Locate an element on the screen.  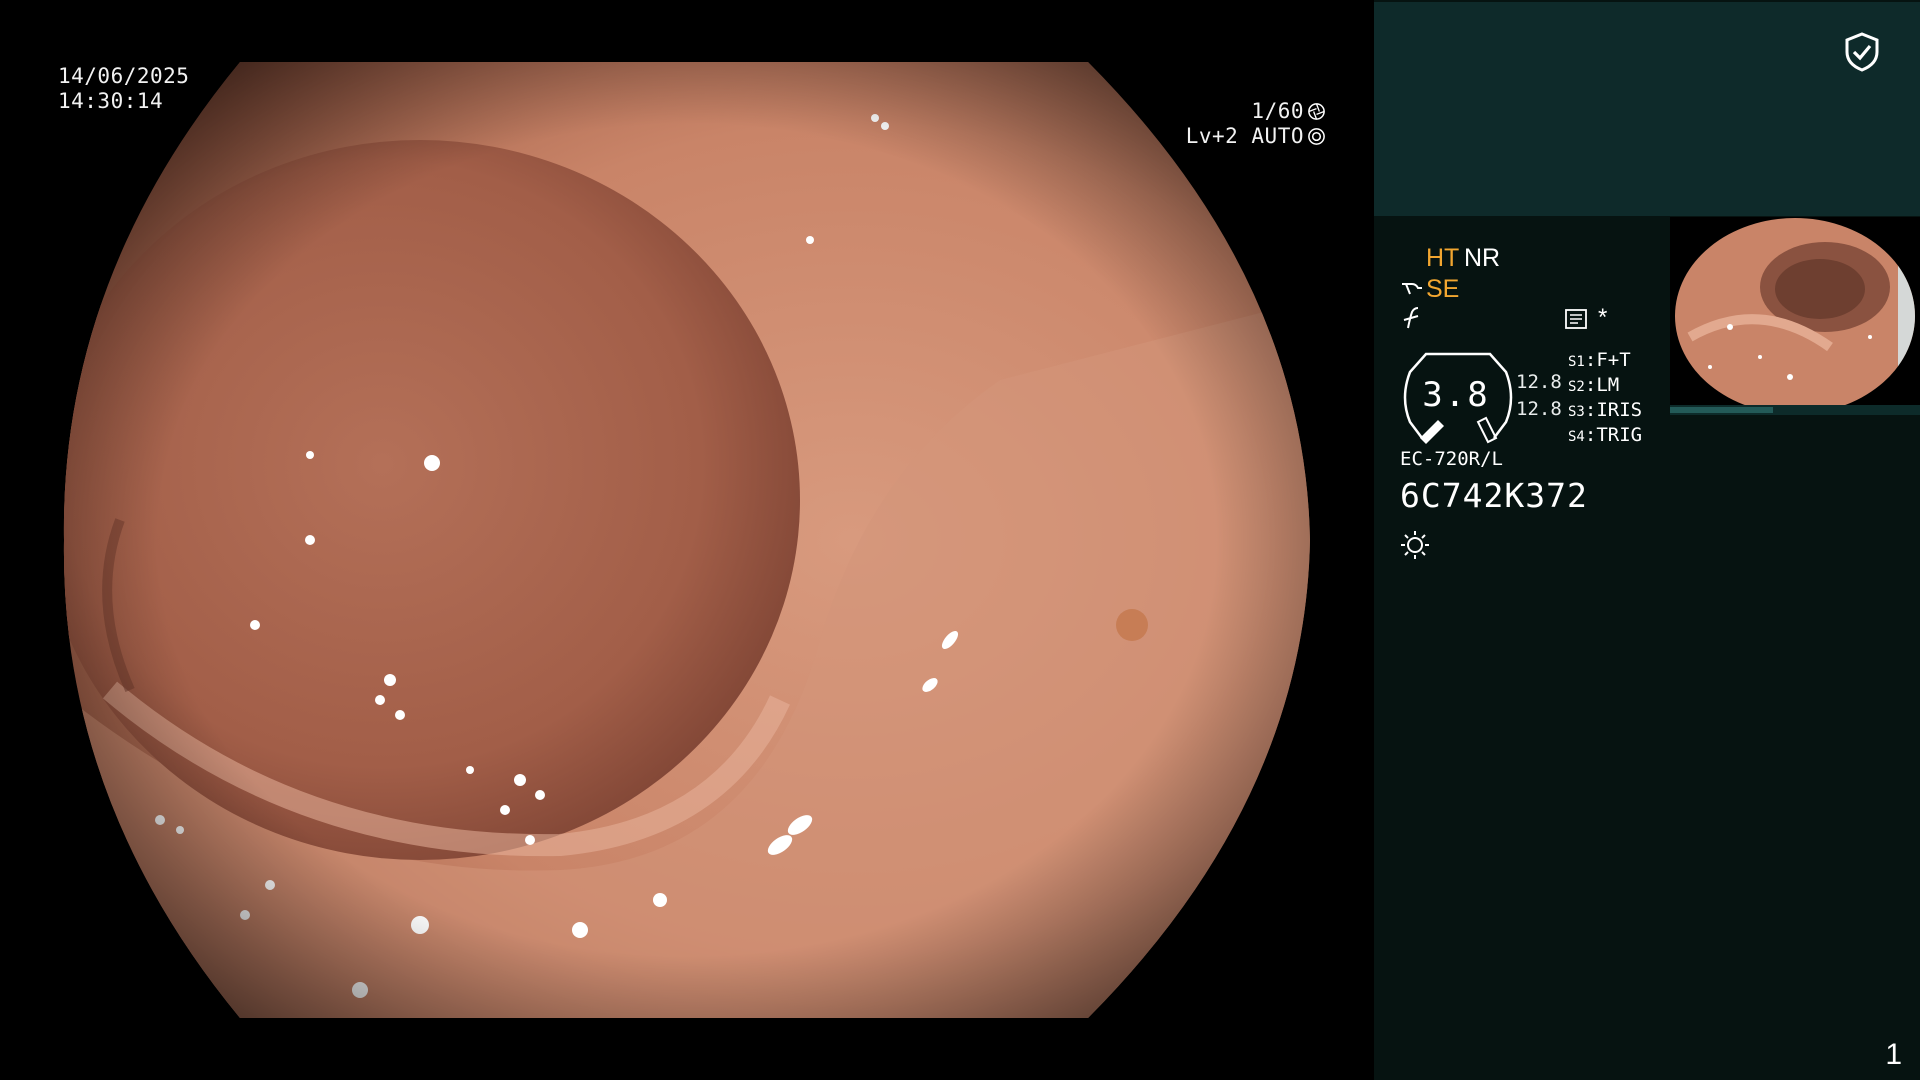
switch-value: IRIS is located at coordinates (1619, 410).